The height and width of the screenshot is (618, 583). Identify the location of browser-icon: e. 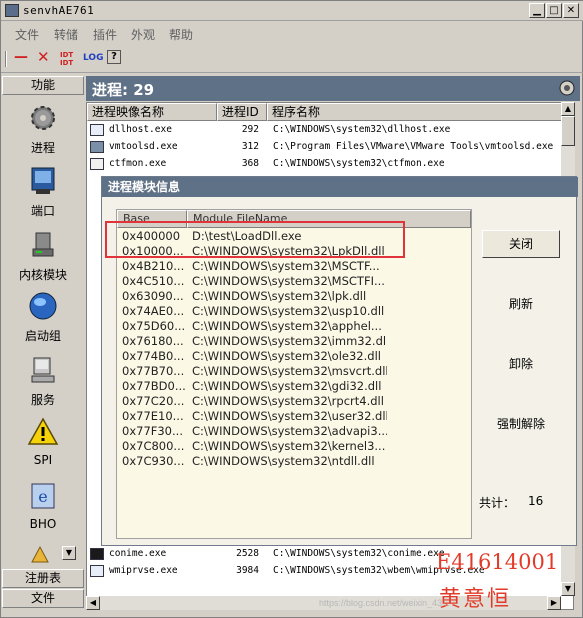
(43, 496).